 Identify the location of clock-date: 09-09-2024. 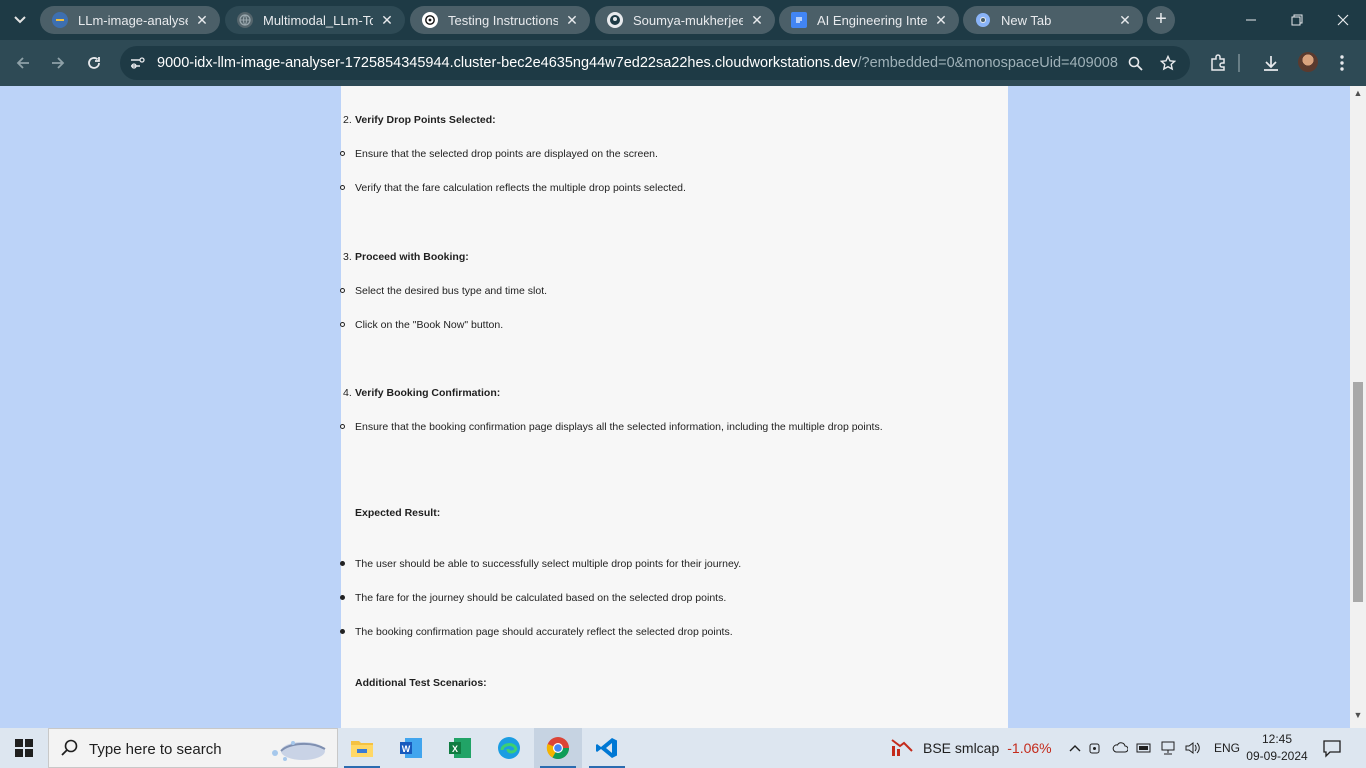
(1277, 756).